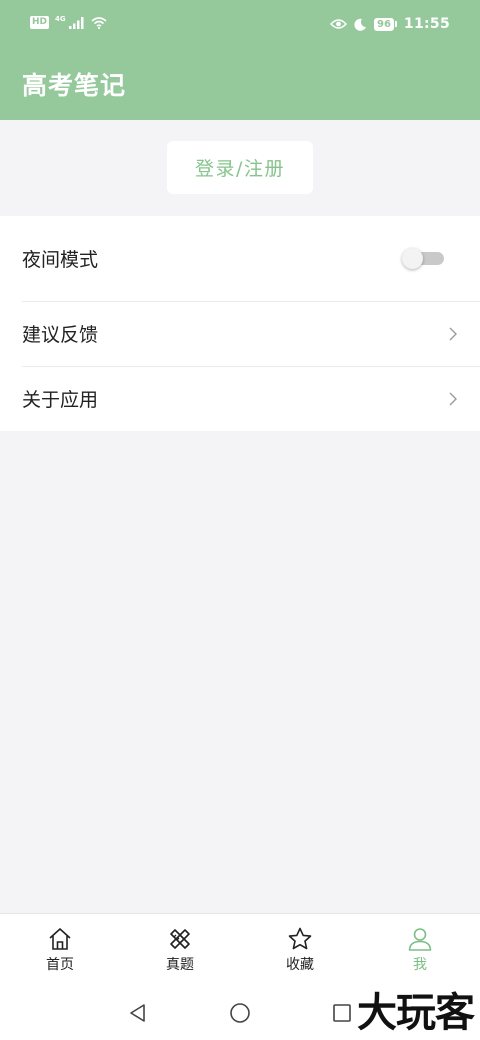  I want to click on bottom-nav: 首页 真题 收藏 我, so click(240, 949).